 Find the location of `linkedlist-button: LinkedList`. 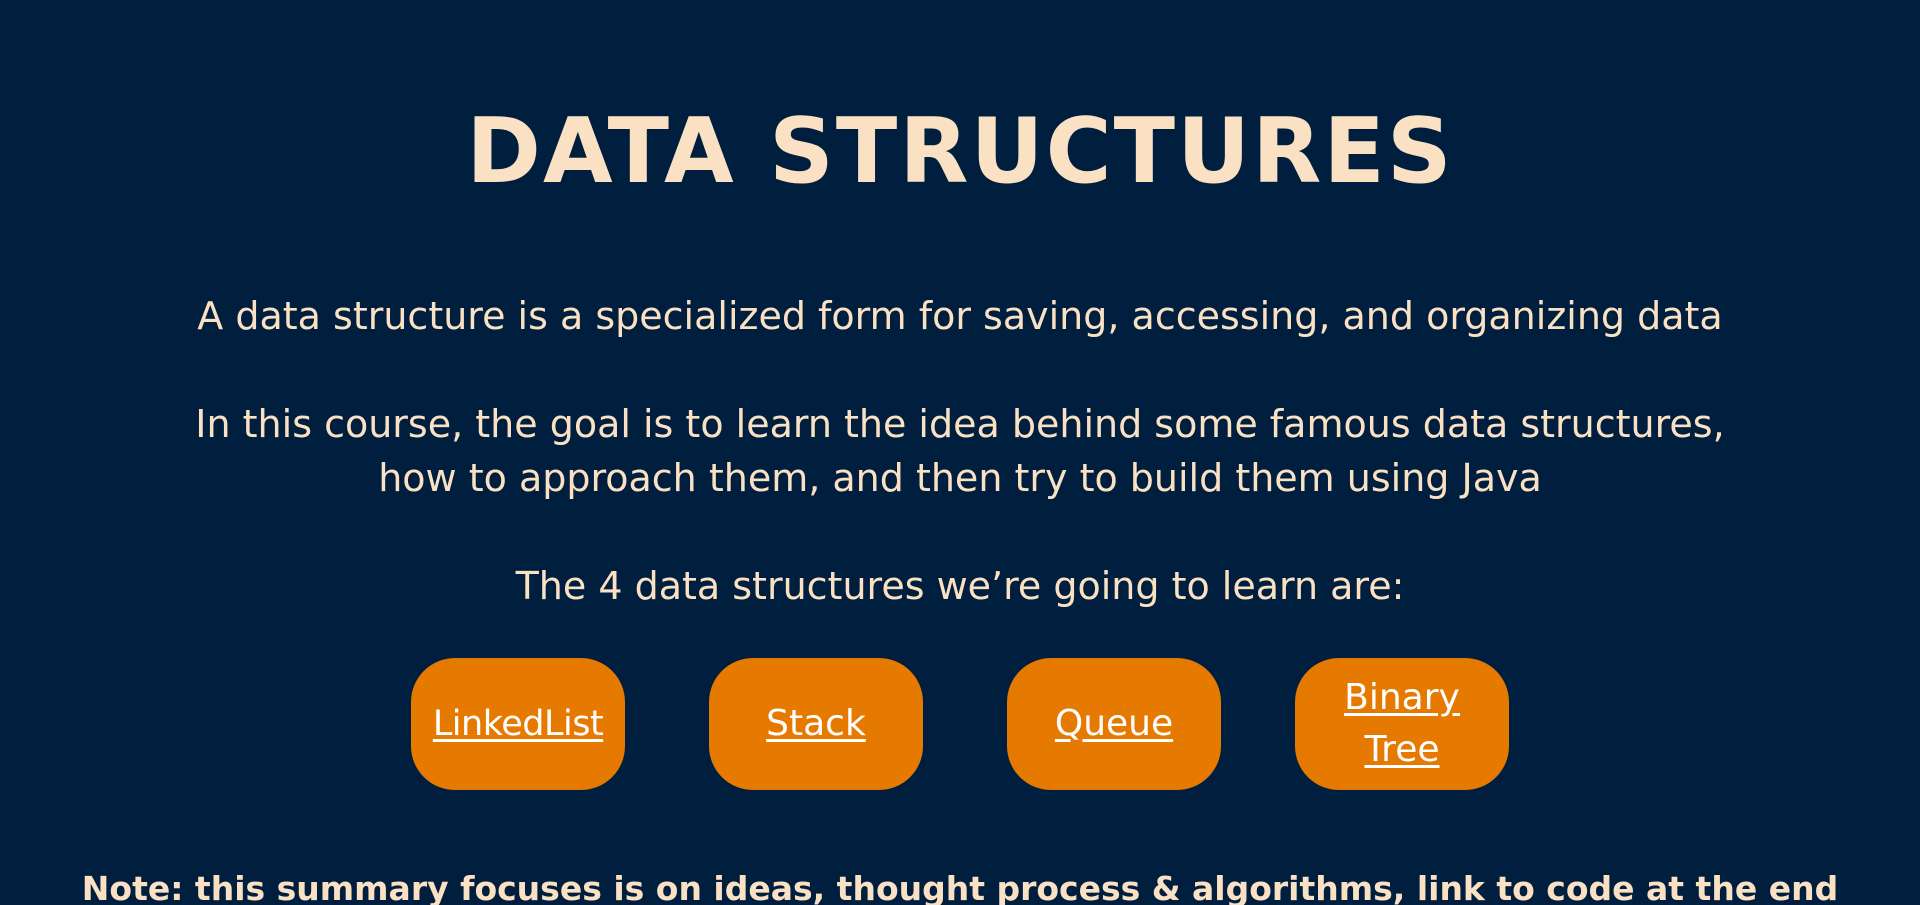

linkedlist-button: LinkedList is located at coordinates (518, 724).